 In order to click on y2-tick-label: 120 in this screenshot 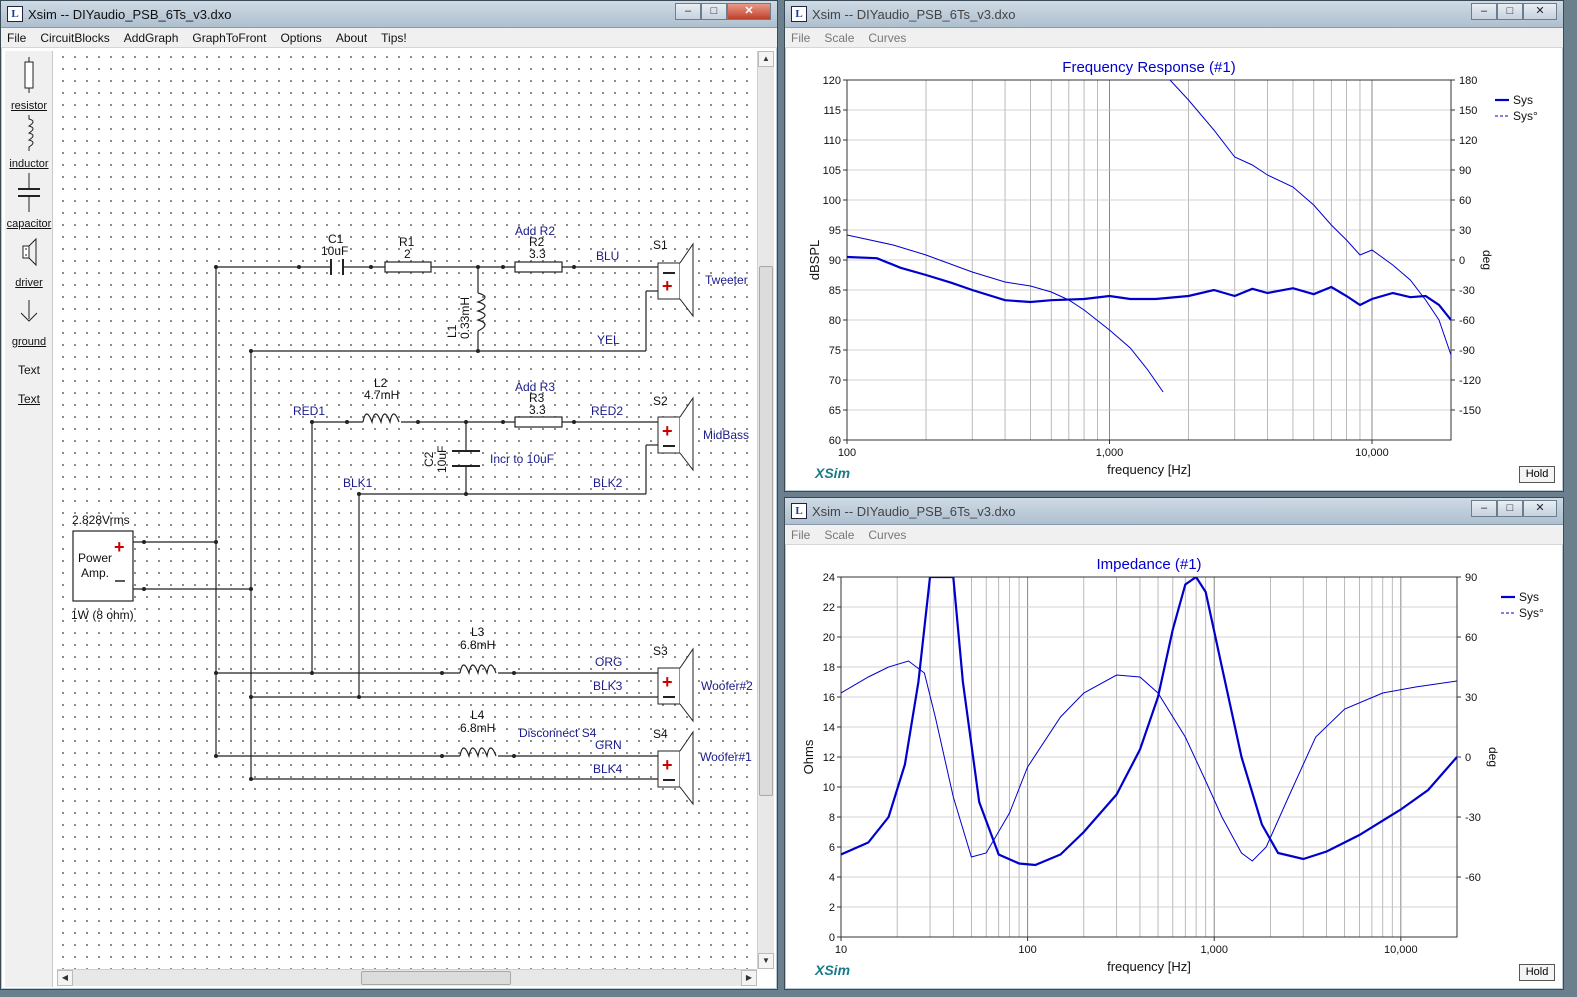, I will do `click(1468, 141)`.